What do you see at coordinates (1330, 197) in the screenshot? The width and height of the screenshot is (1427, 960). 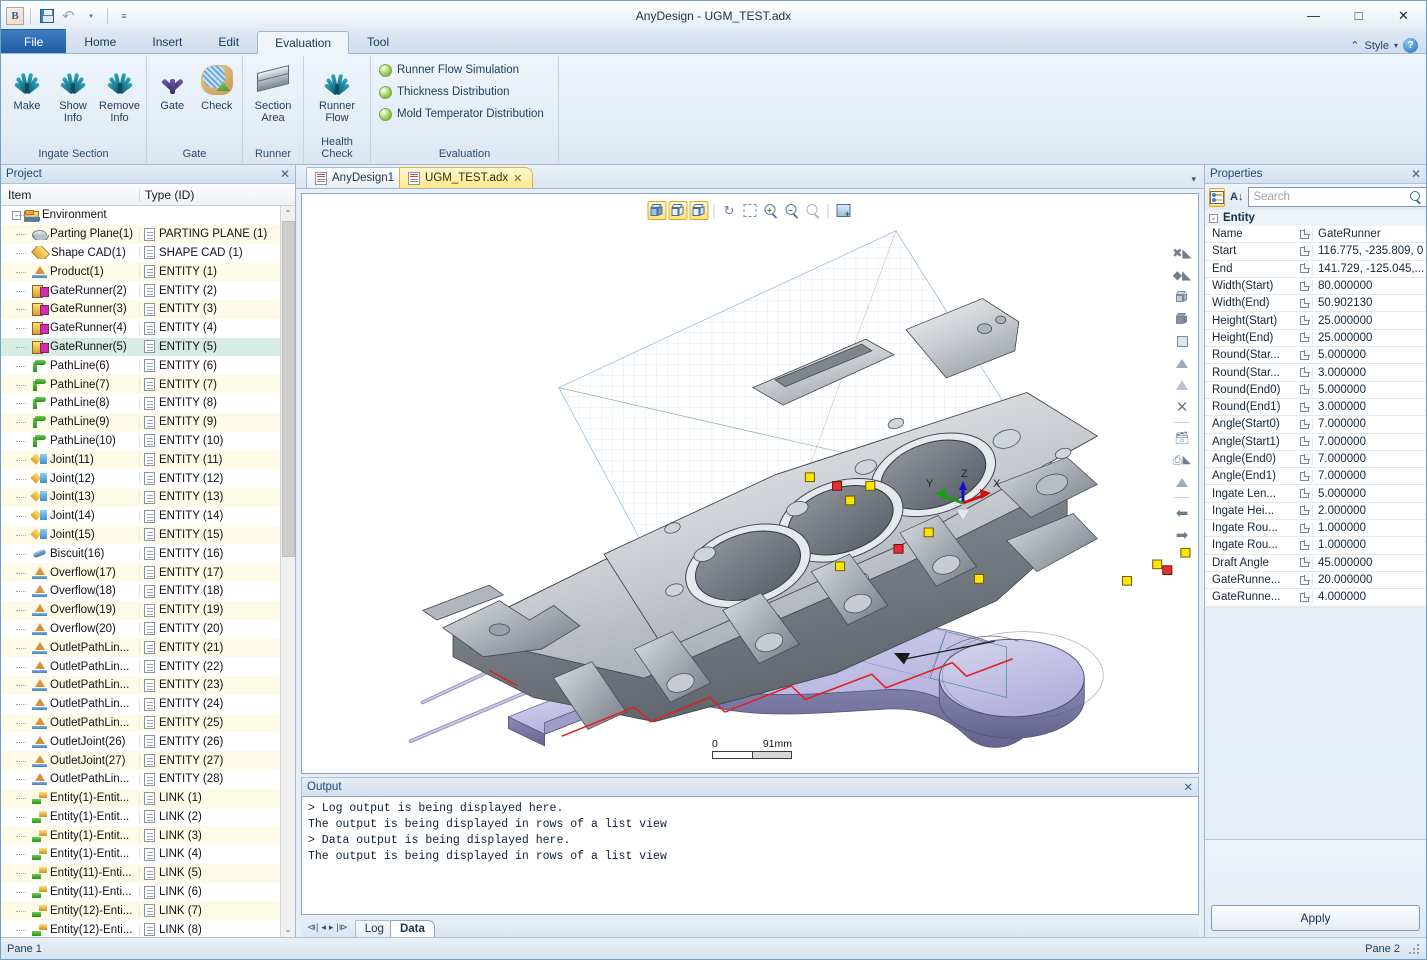 I see `search-input` at bounding box center [1330, 197].